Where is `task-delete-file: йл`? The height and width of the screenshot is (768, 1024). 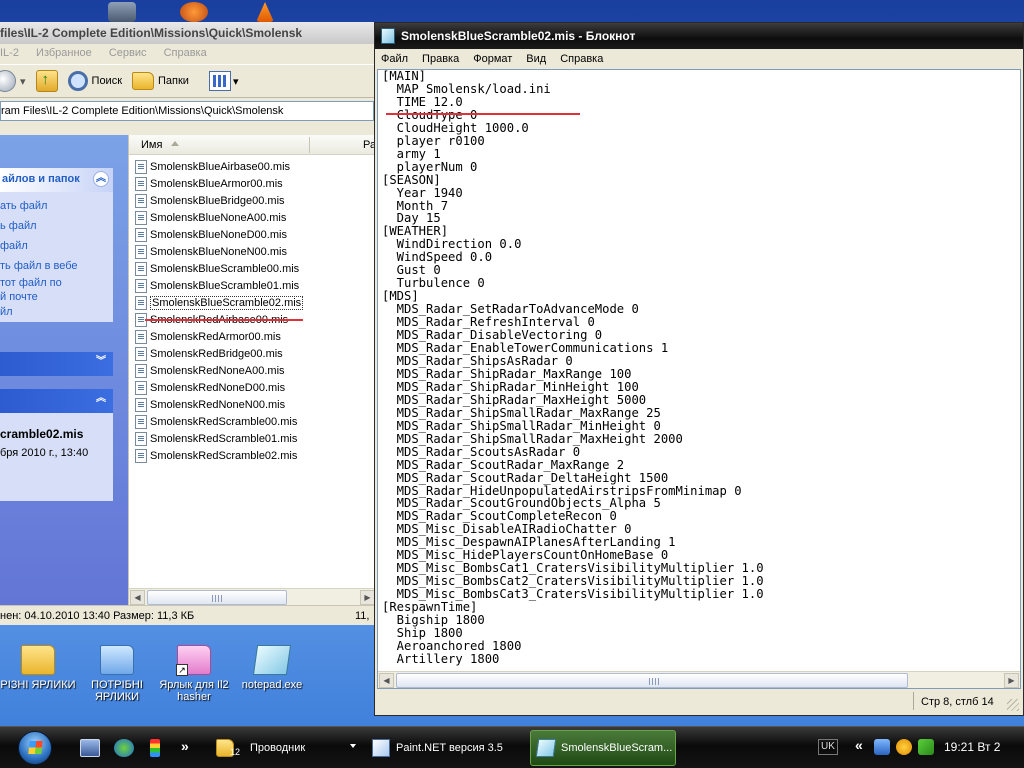
task-delete-file: йл is located at coordinates (56, 312).